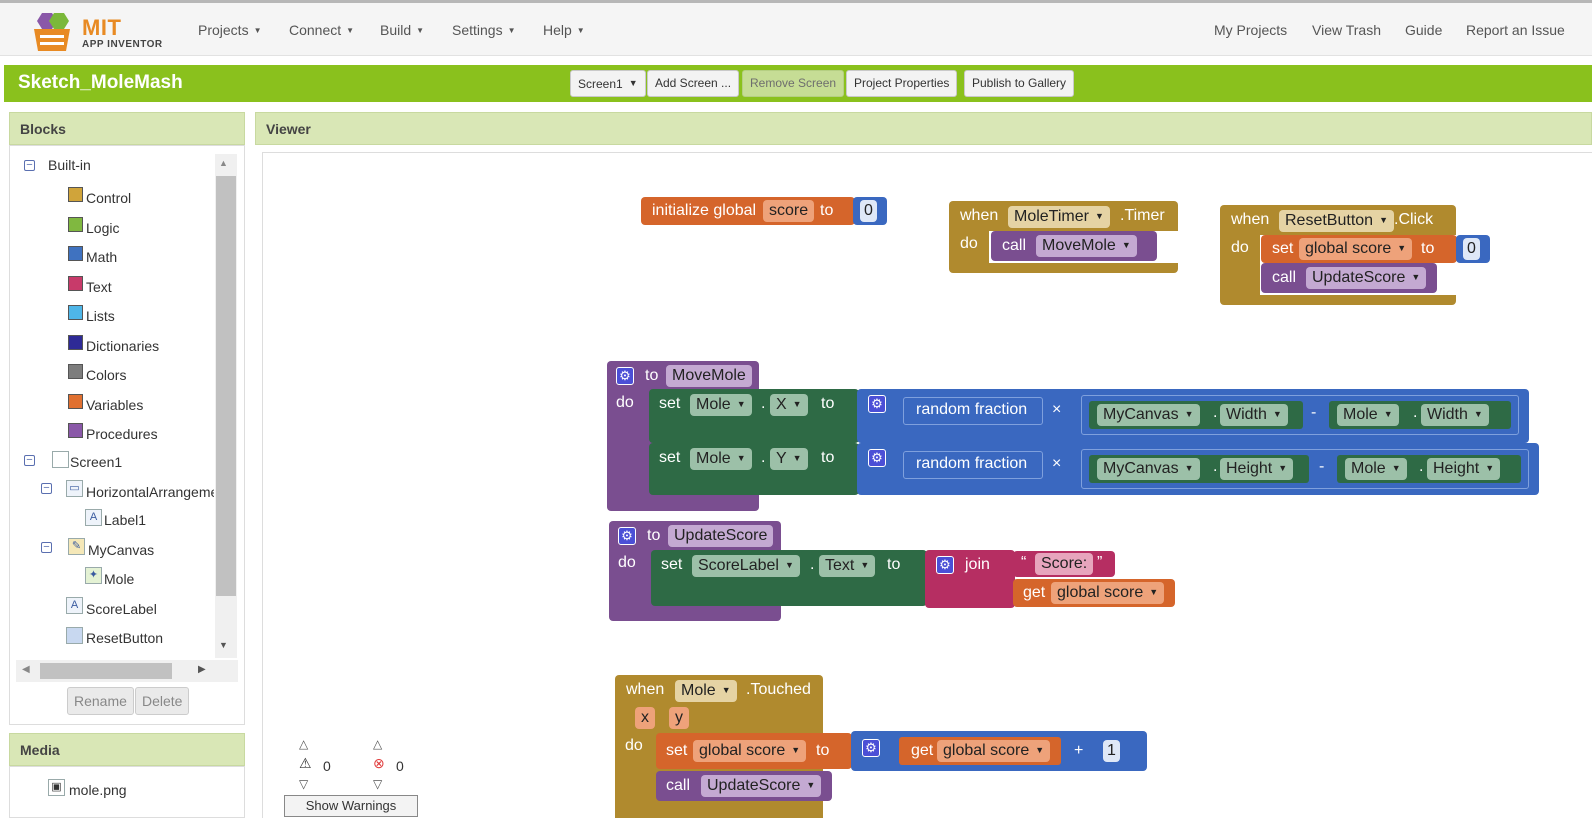 The height and width of the screenshot is (818, 1592). Describe the element at coordinates (96, 462) in the screenshot. I see `tree-screen1: Screen1` at that location.